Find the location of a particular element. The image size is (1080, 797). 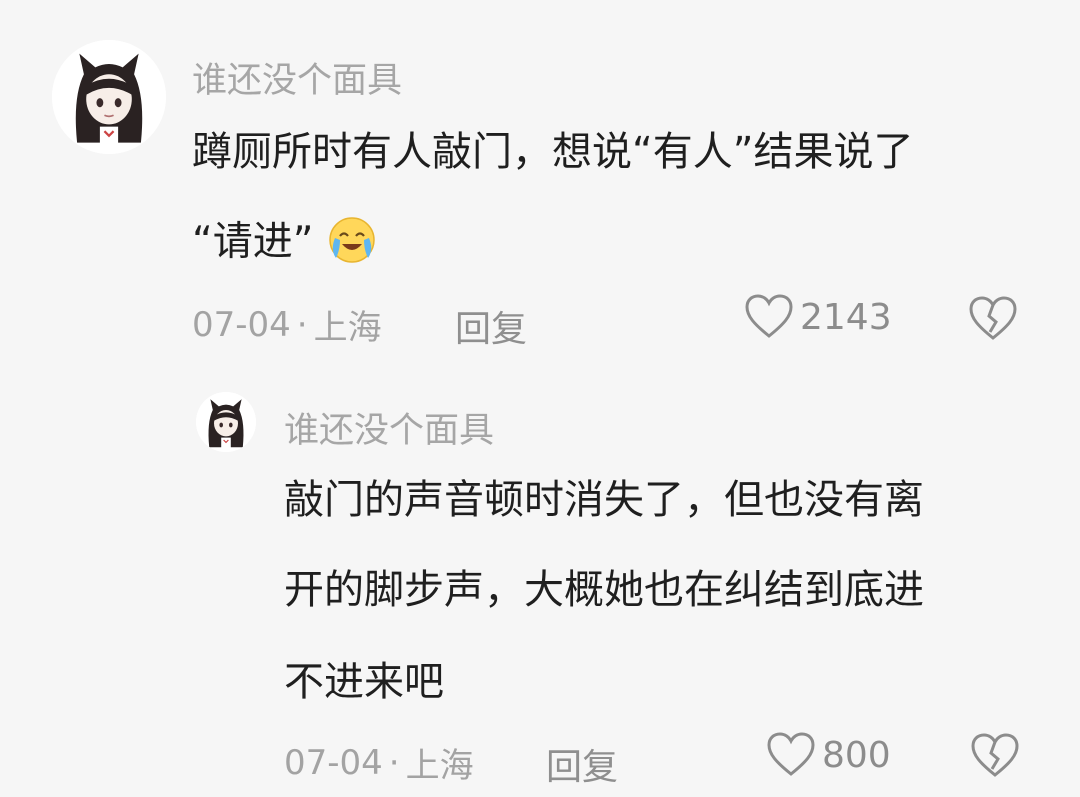

like-count: 2143 is located at coordinates (846, 317).